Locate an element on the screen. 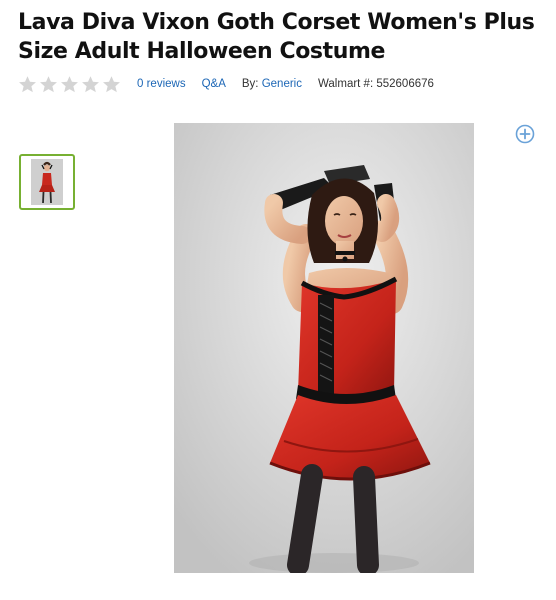 The width and height of the screenshot is (556, 600). zoom-in-plus-icon is located at coordinates (525, 134).